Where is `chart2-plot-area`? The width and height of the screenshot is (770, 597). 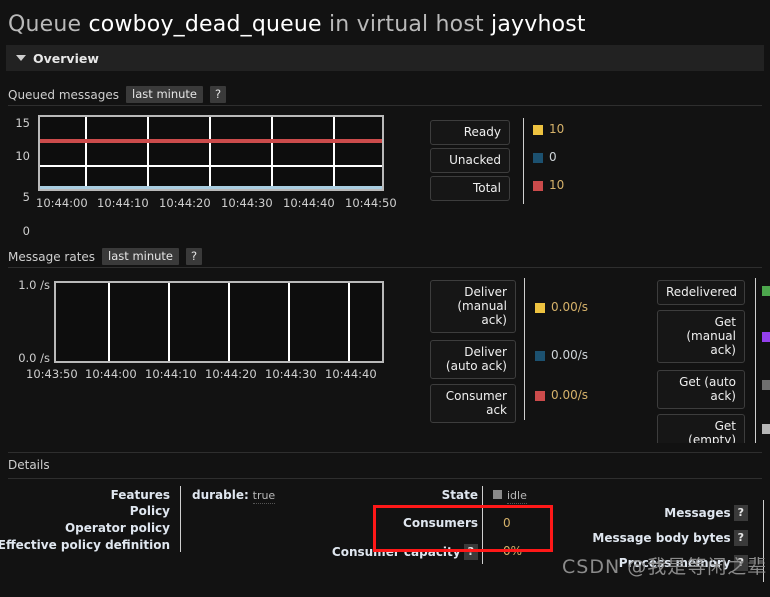 chart2-plot-area is located at coordinates (219, 322).